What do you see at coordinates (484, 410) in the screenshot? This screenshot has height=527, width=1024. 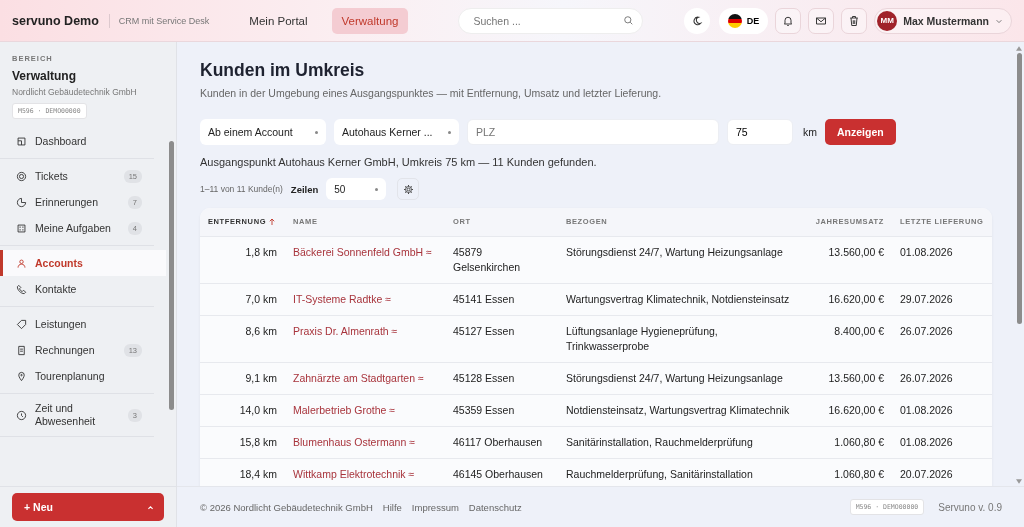 I see `table-cell: 45359 Essen` at bounding box center [484, 410].